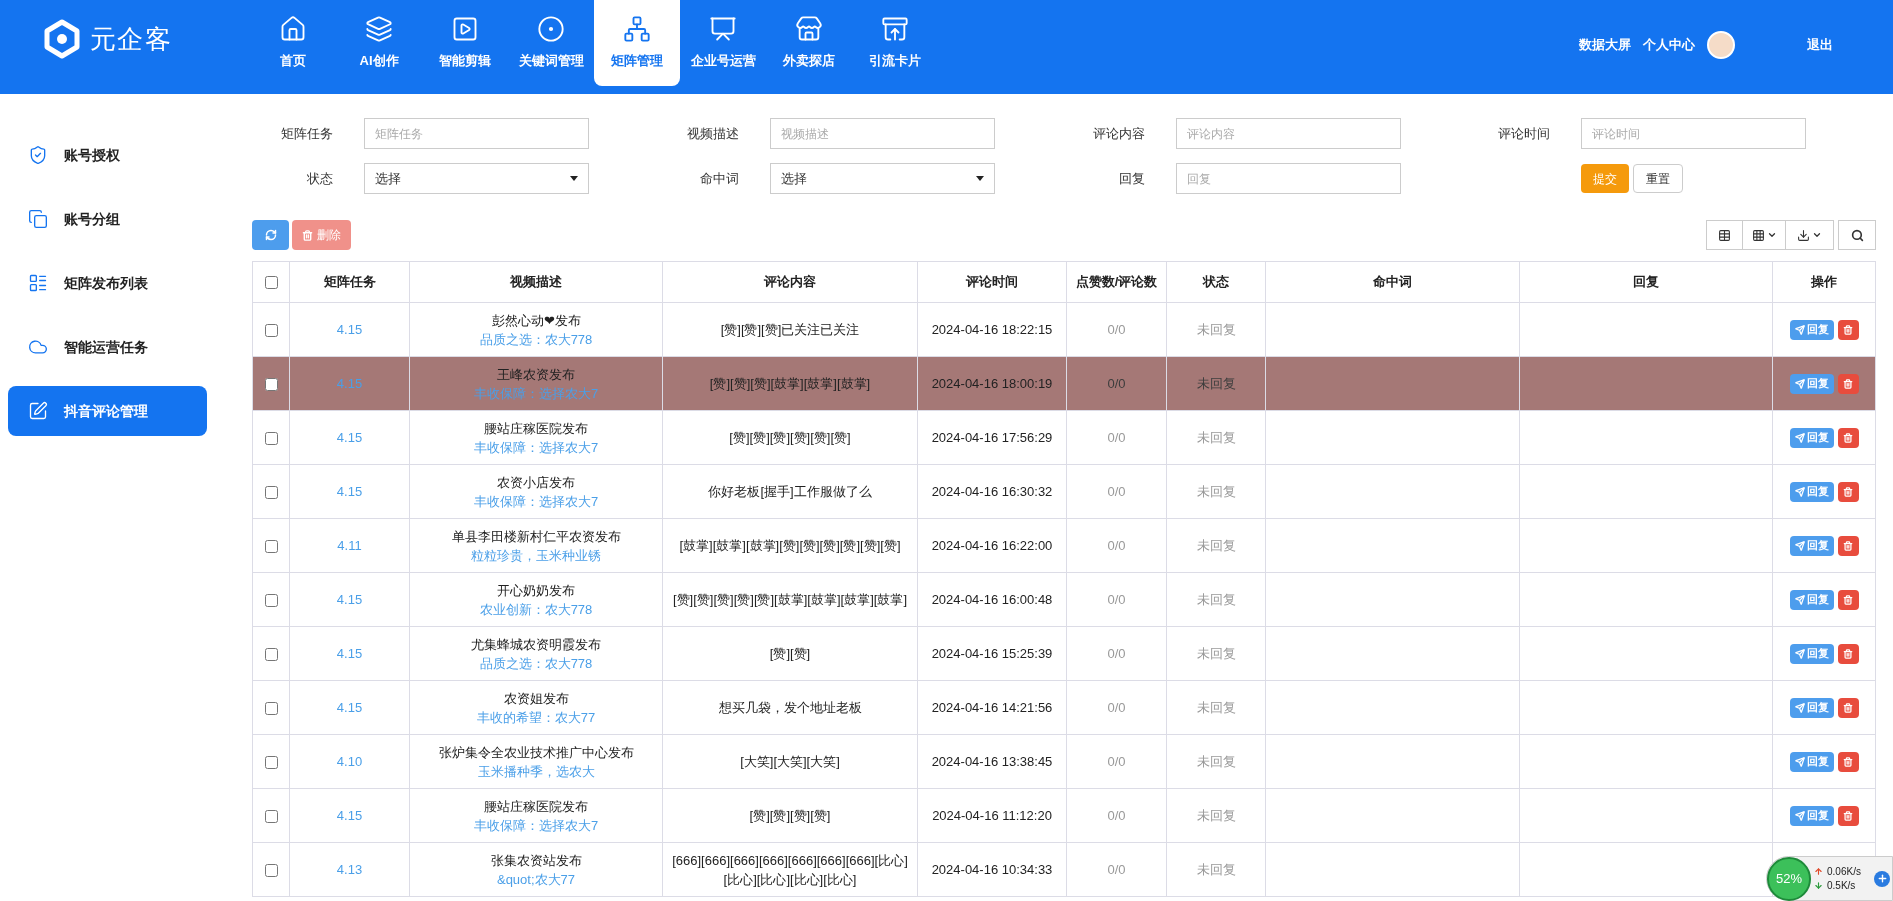  I want to click on task-cell: 4.10, so click(349, 761).